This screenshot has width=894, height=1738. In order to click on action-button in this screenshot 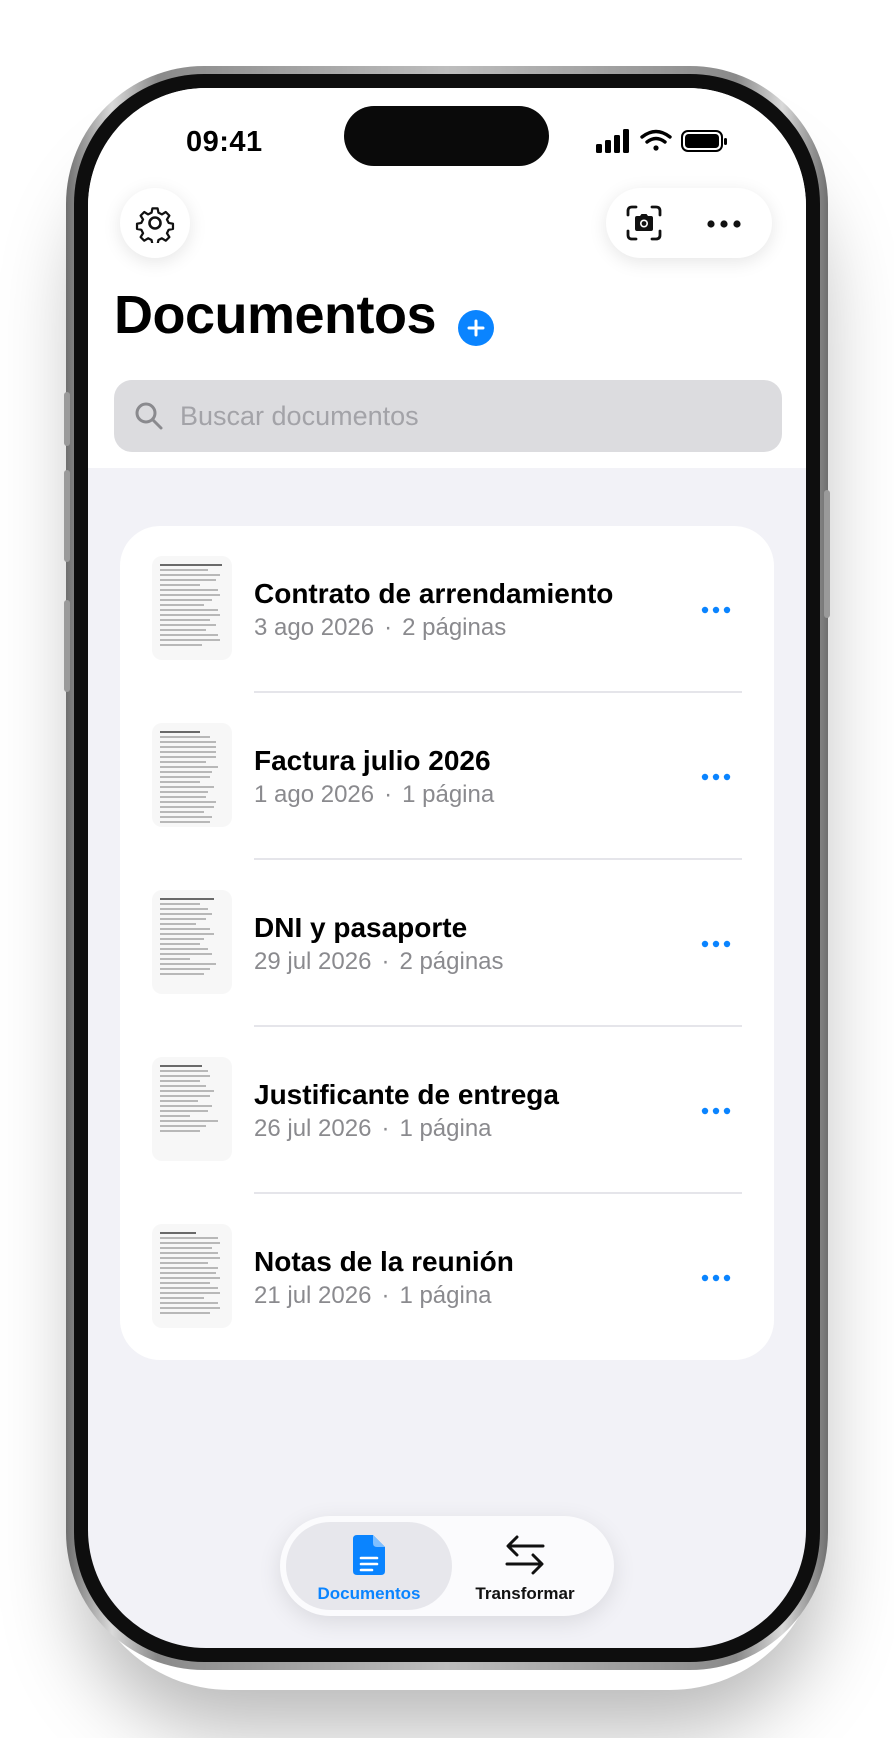, I will do `click(67, 419)`.